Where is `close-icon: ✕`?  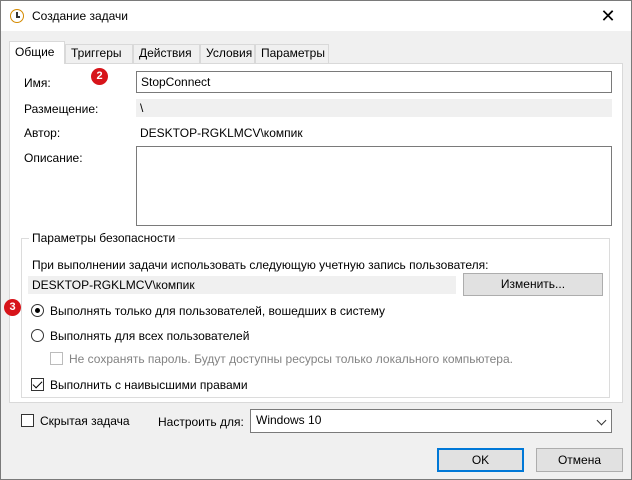
close-icon: ✕ is located at coordinates (608, 16).